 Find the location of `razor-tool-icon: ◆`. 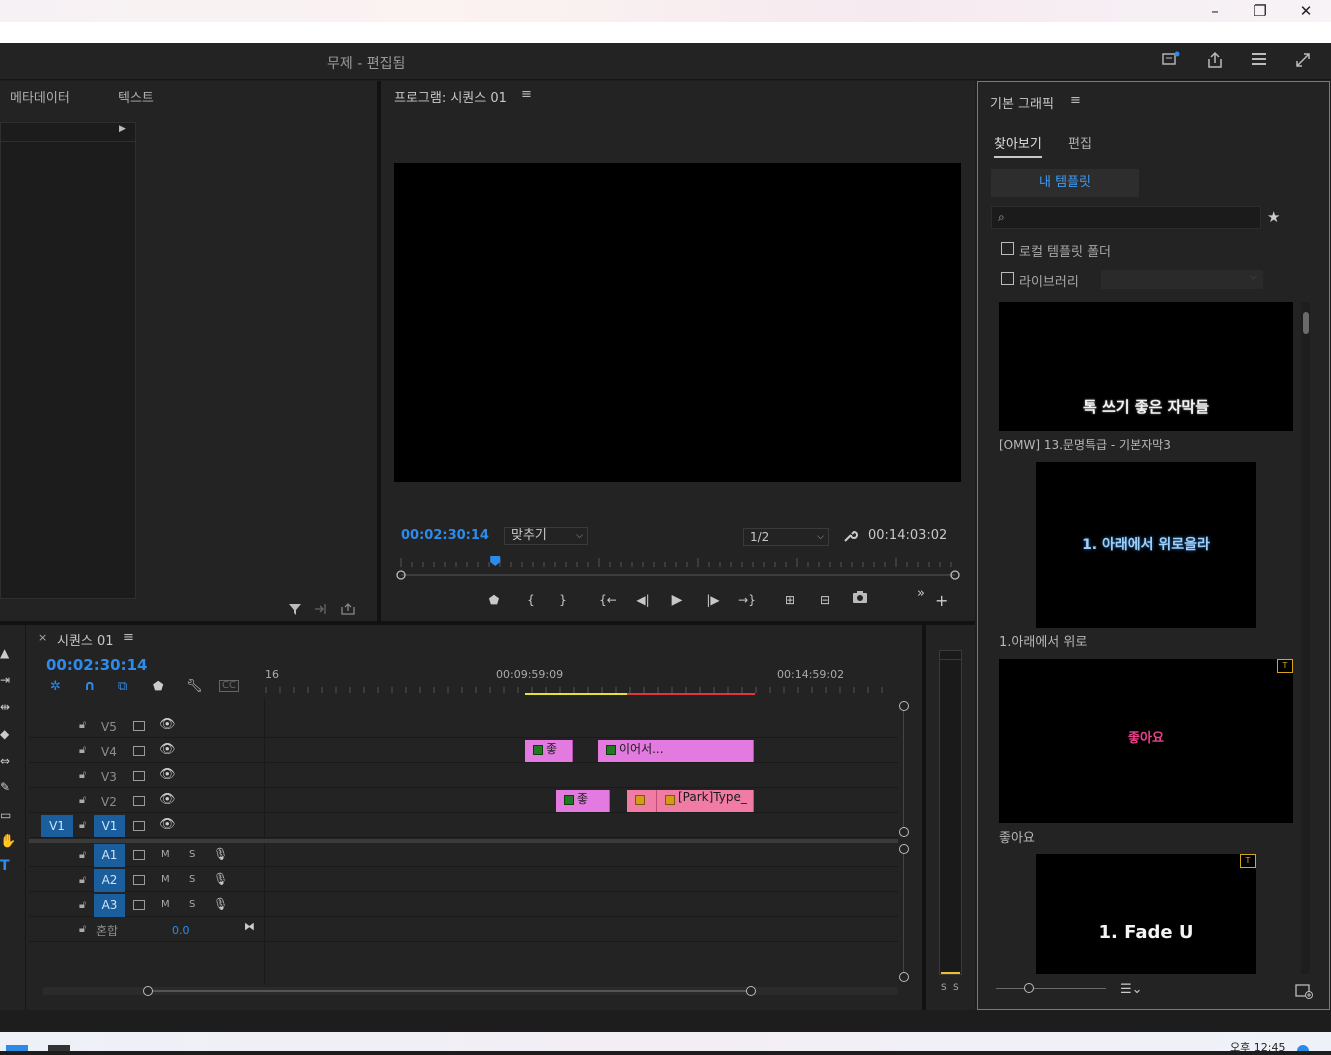

razor-tool-icon: ◆ is located at coordinates (4, 734).